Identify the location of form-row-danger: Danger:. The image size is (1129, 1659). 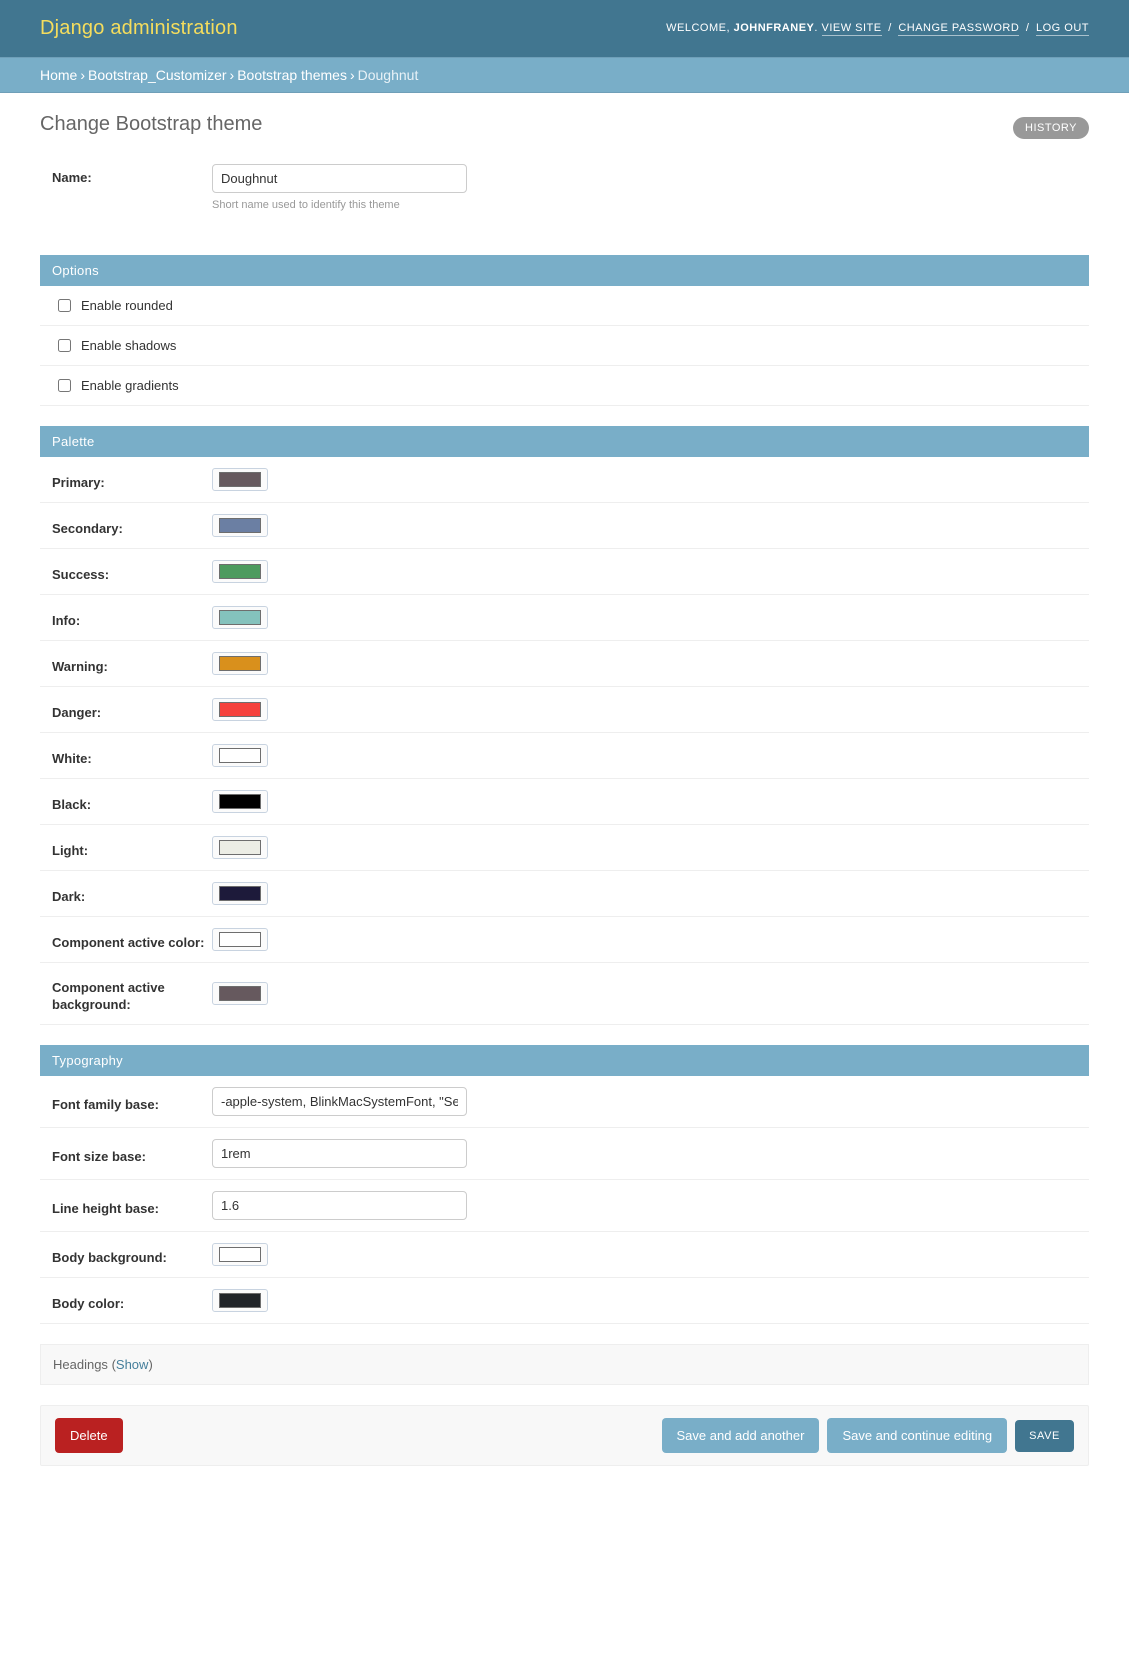
(564, 710).